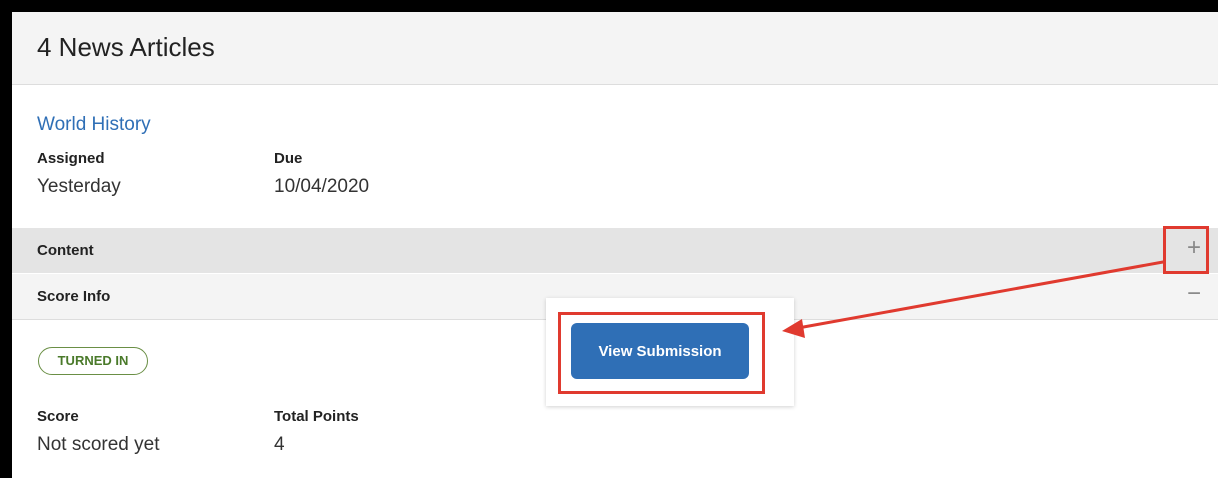 This screenshot has height=478, width=1218. Describe the element at coordinates (661, 353) in the screenshot. I see `callout-highlight-button` at that location.